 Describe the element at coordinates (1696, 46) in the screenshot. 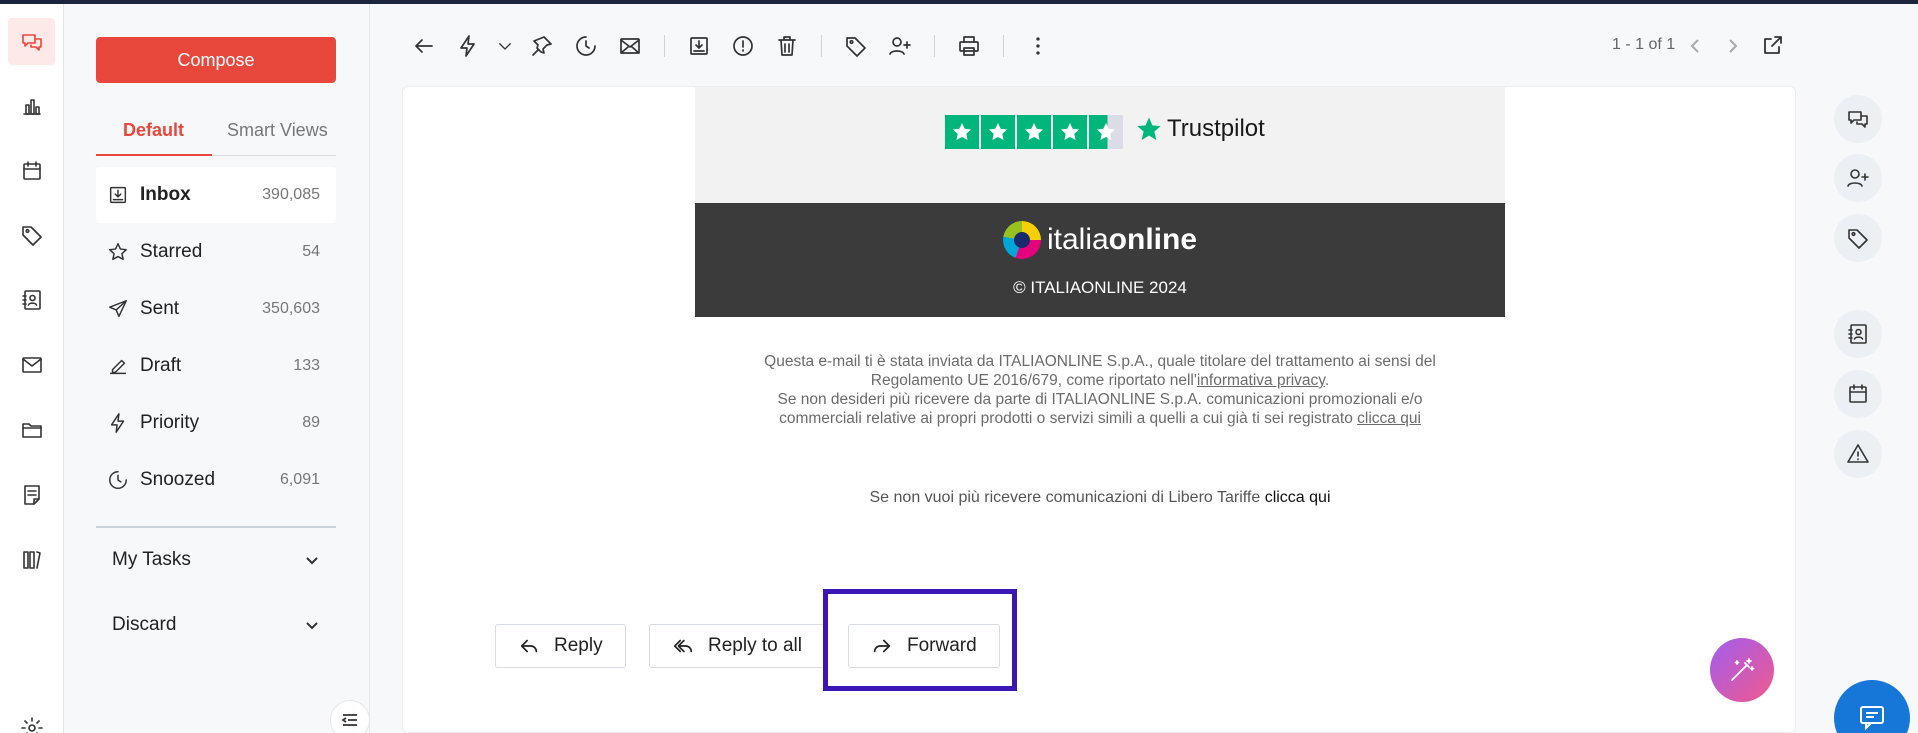

I see `previous-page-icon` at that location.